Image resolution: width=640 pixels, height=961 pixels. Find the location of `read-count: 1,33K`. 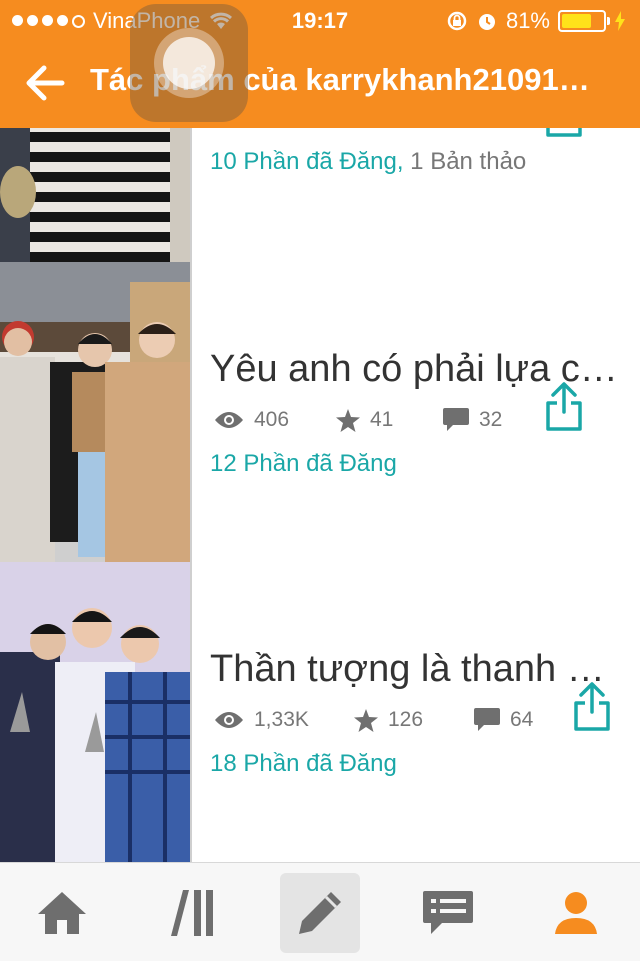

read-count: 1,33K is located at coordinates (281, 719).